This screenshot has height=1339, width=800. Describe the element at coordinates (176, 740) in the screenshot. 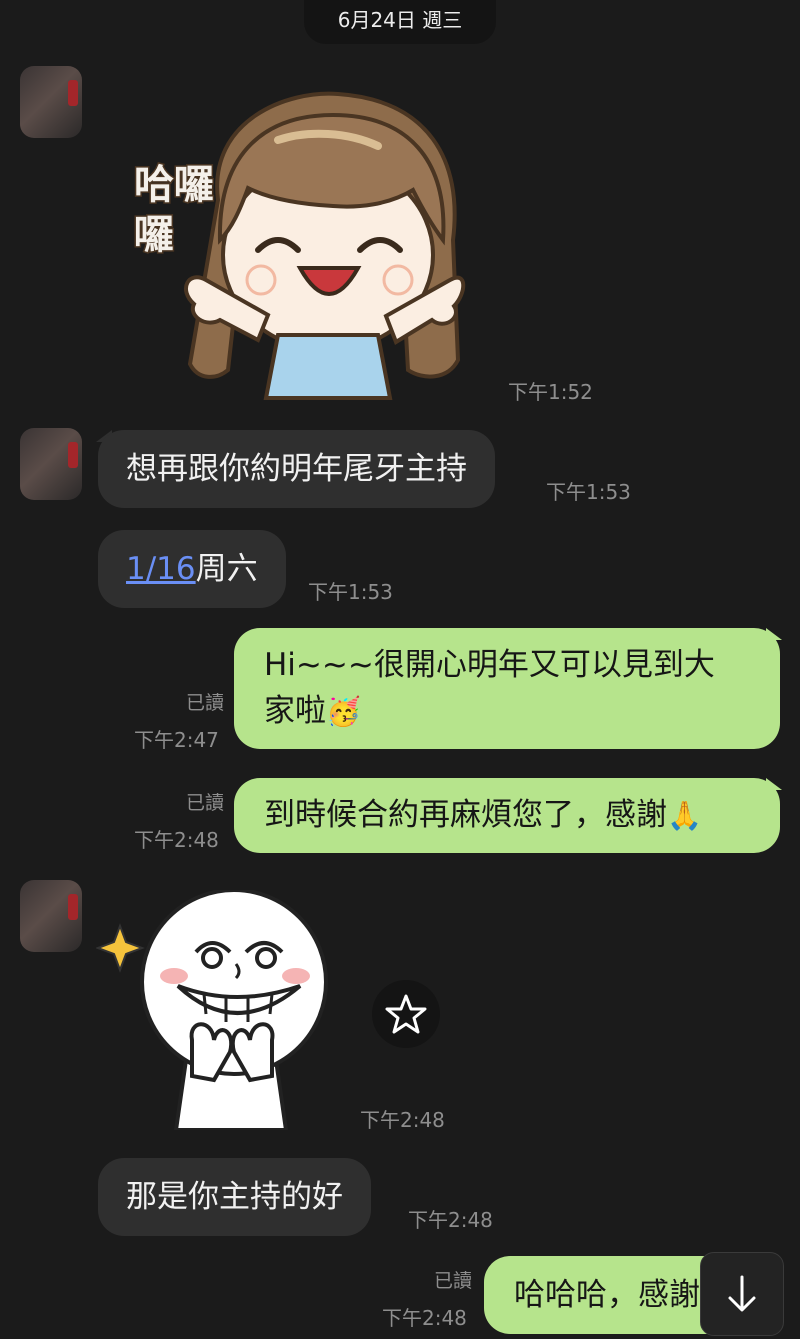

I see `message-time: 下午2:47` at that location.